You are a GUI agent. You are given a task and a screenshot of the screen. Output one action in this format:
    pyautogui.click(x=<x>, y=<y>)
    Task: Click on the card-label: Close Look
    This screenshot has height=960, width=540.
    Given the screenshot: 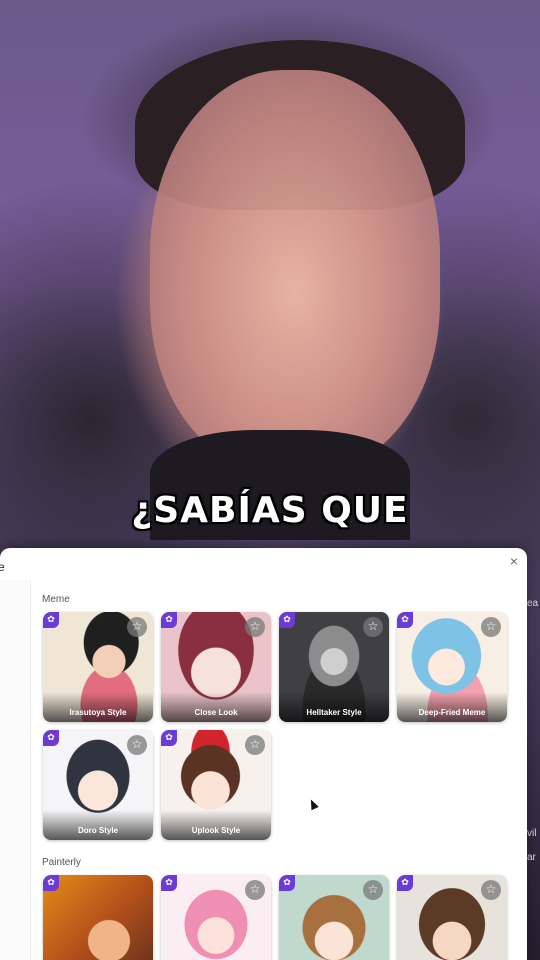 What is the action you would take?
    pyautogui.click(x=216, y=712)
    